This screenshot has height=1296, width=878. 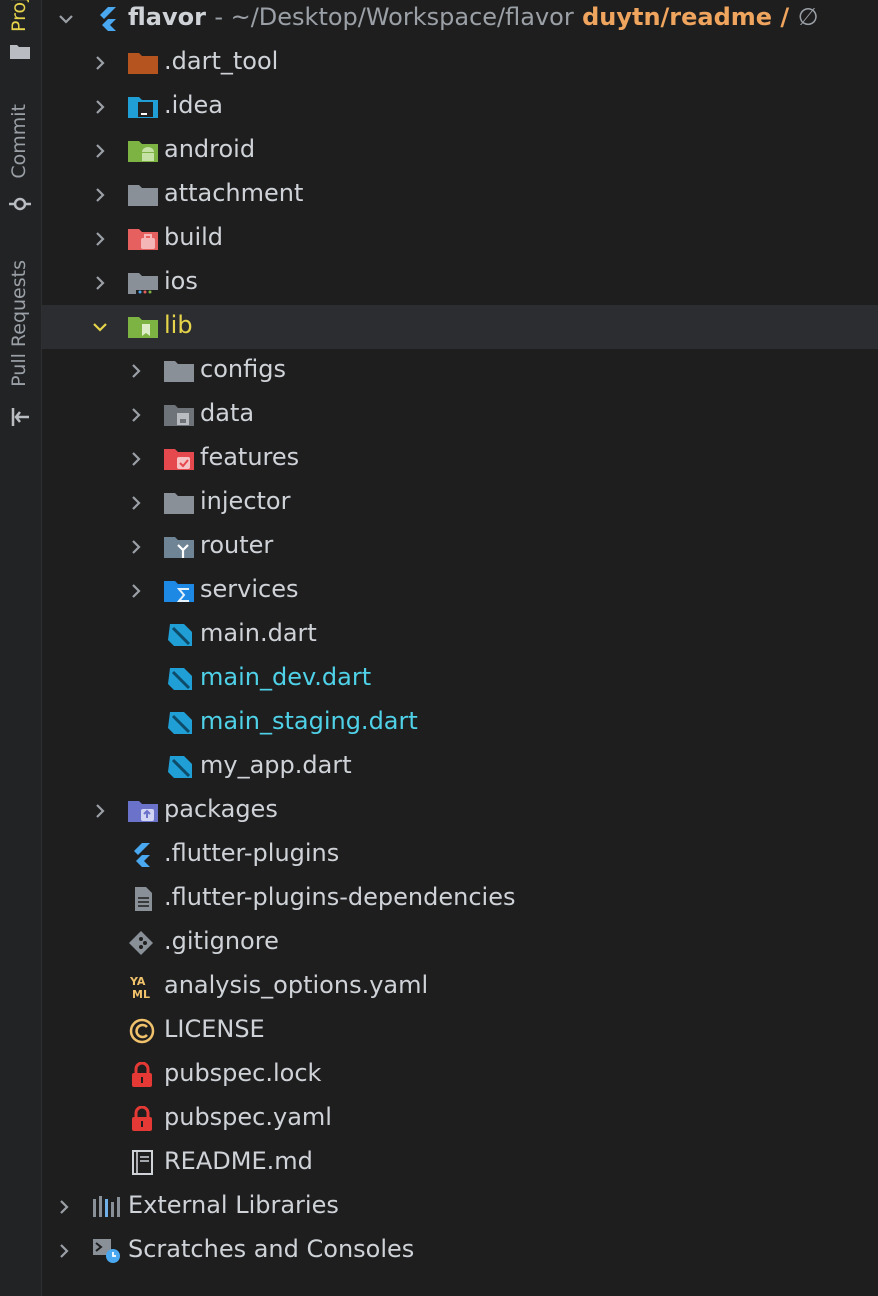 What do you see at coordinates (106, 1251) in the screenshot?
I see `scratches-icon` at bounding box center [106, 1251].